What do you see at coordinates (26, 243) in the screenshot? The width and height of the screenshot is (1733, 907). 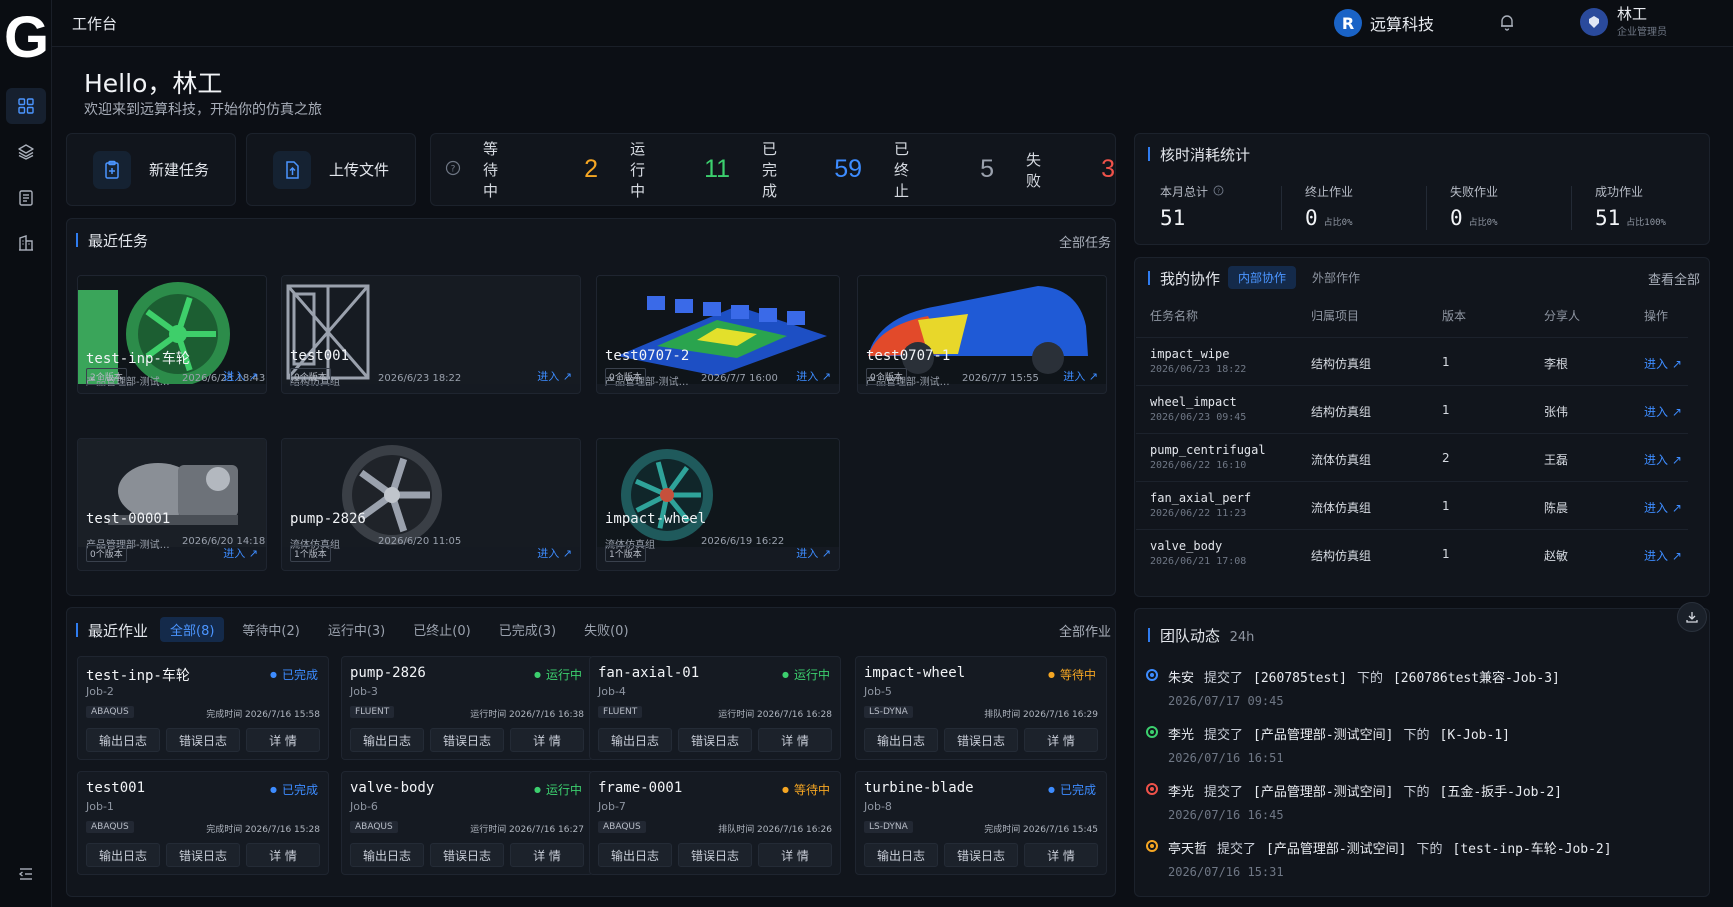 I see `building-icon` at bounding box center [26, 243].